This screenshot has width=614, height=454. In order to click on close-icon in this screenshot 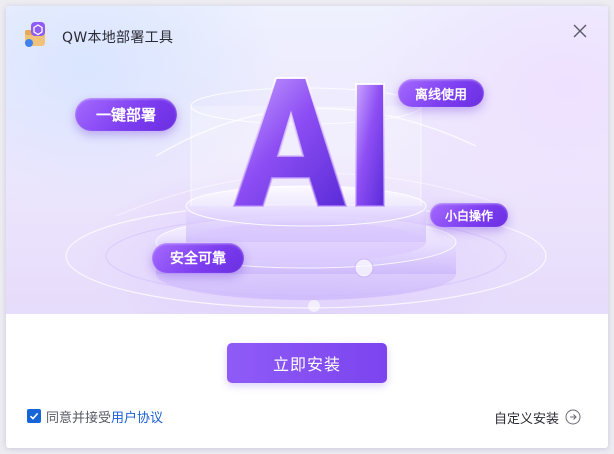, I will do `click(580, 31)`.